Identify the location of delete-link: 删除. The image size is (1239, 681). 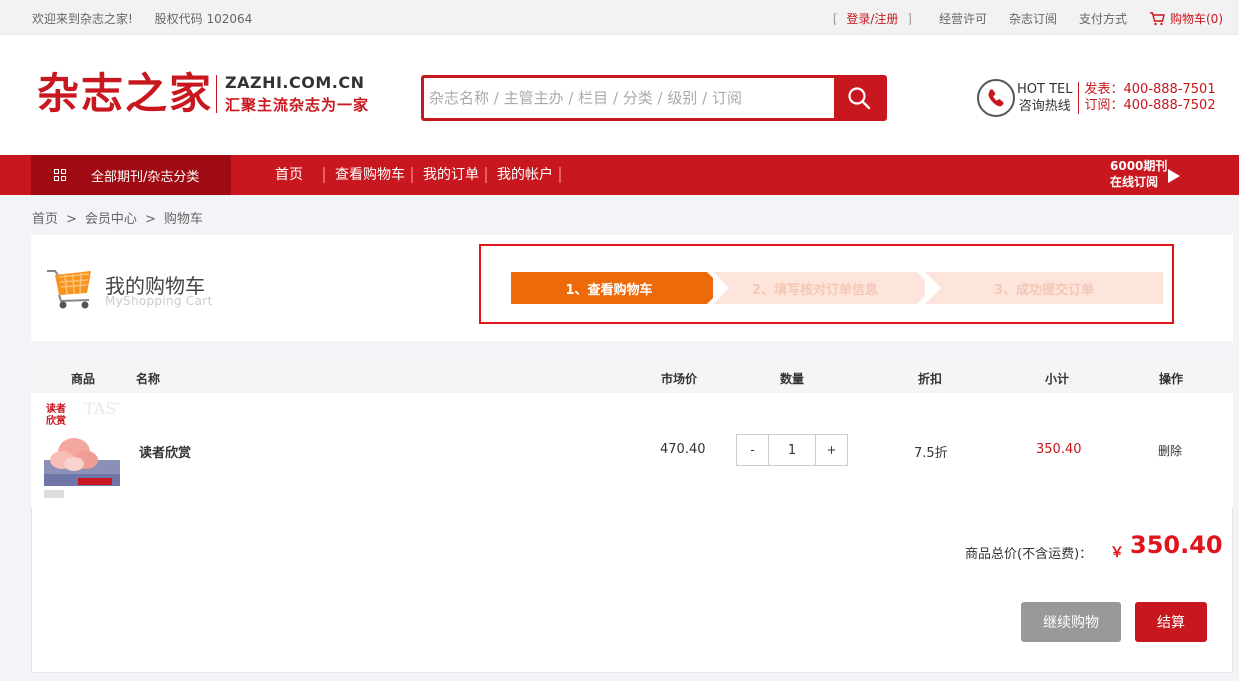
(1170, 450).